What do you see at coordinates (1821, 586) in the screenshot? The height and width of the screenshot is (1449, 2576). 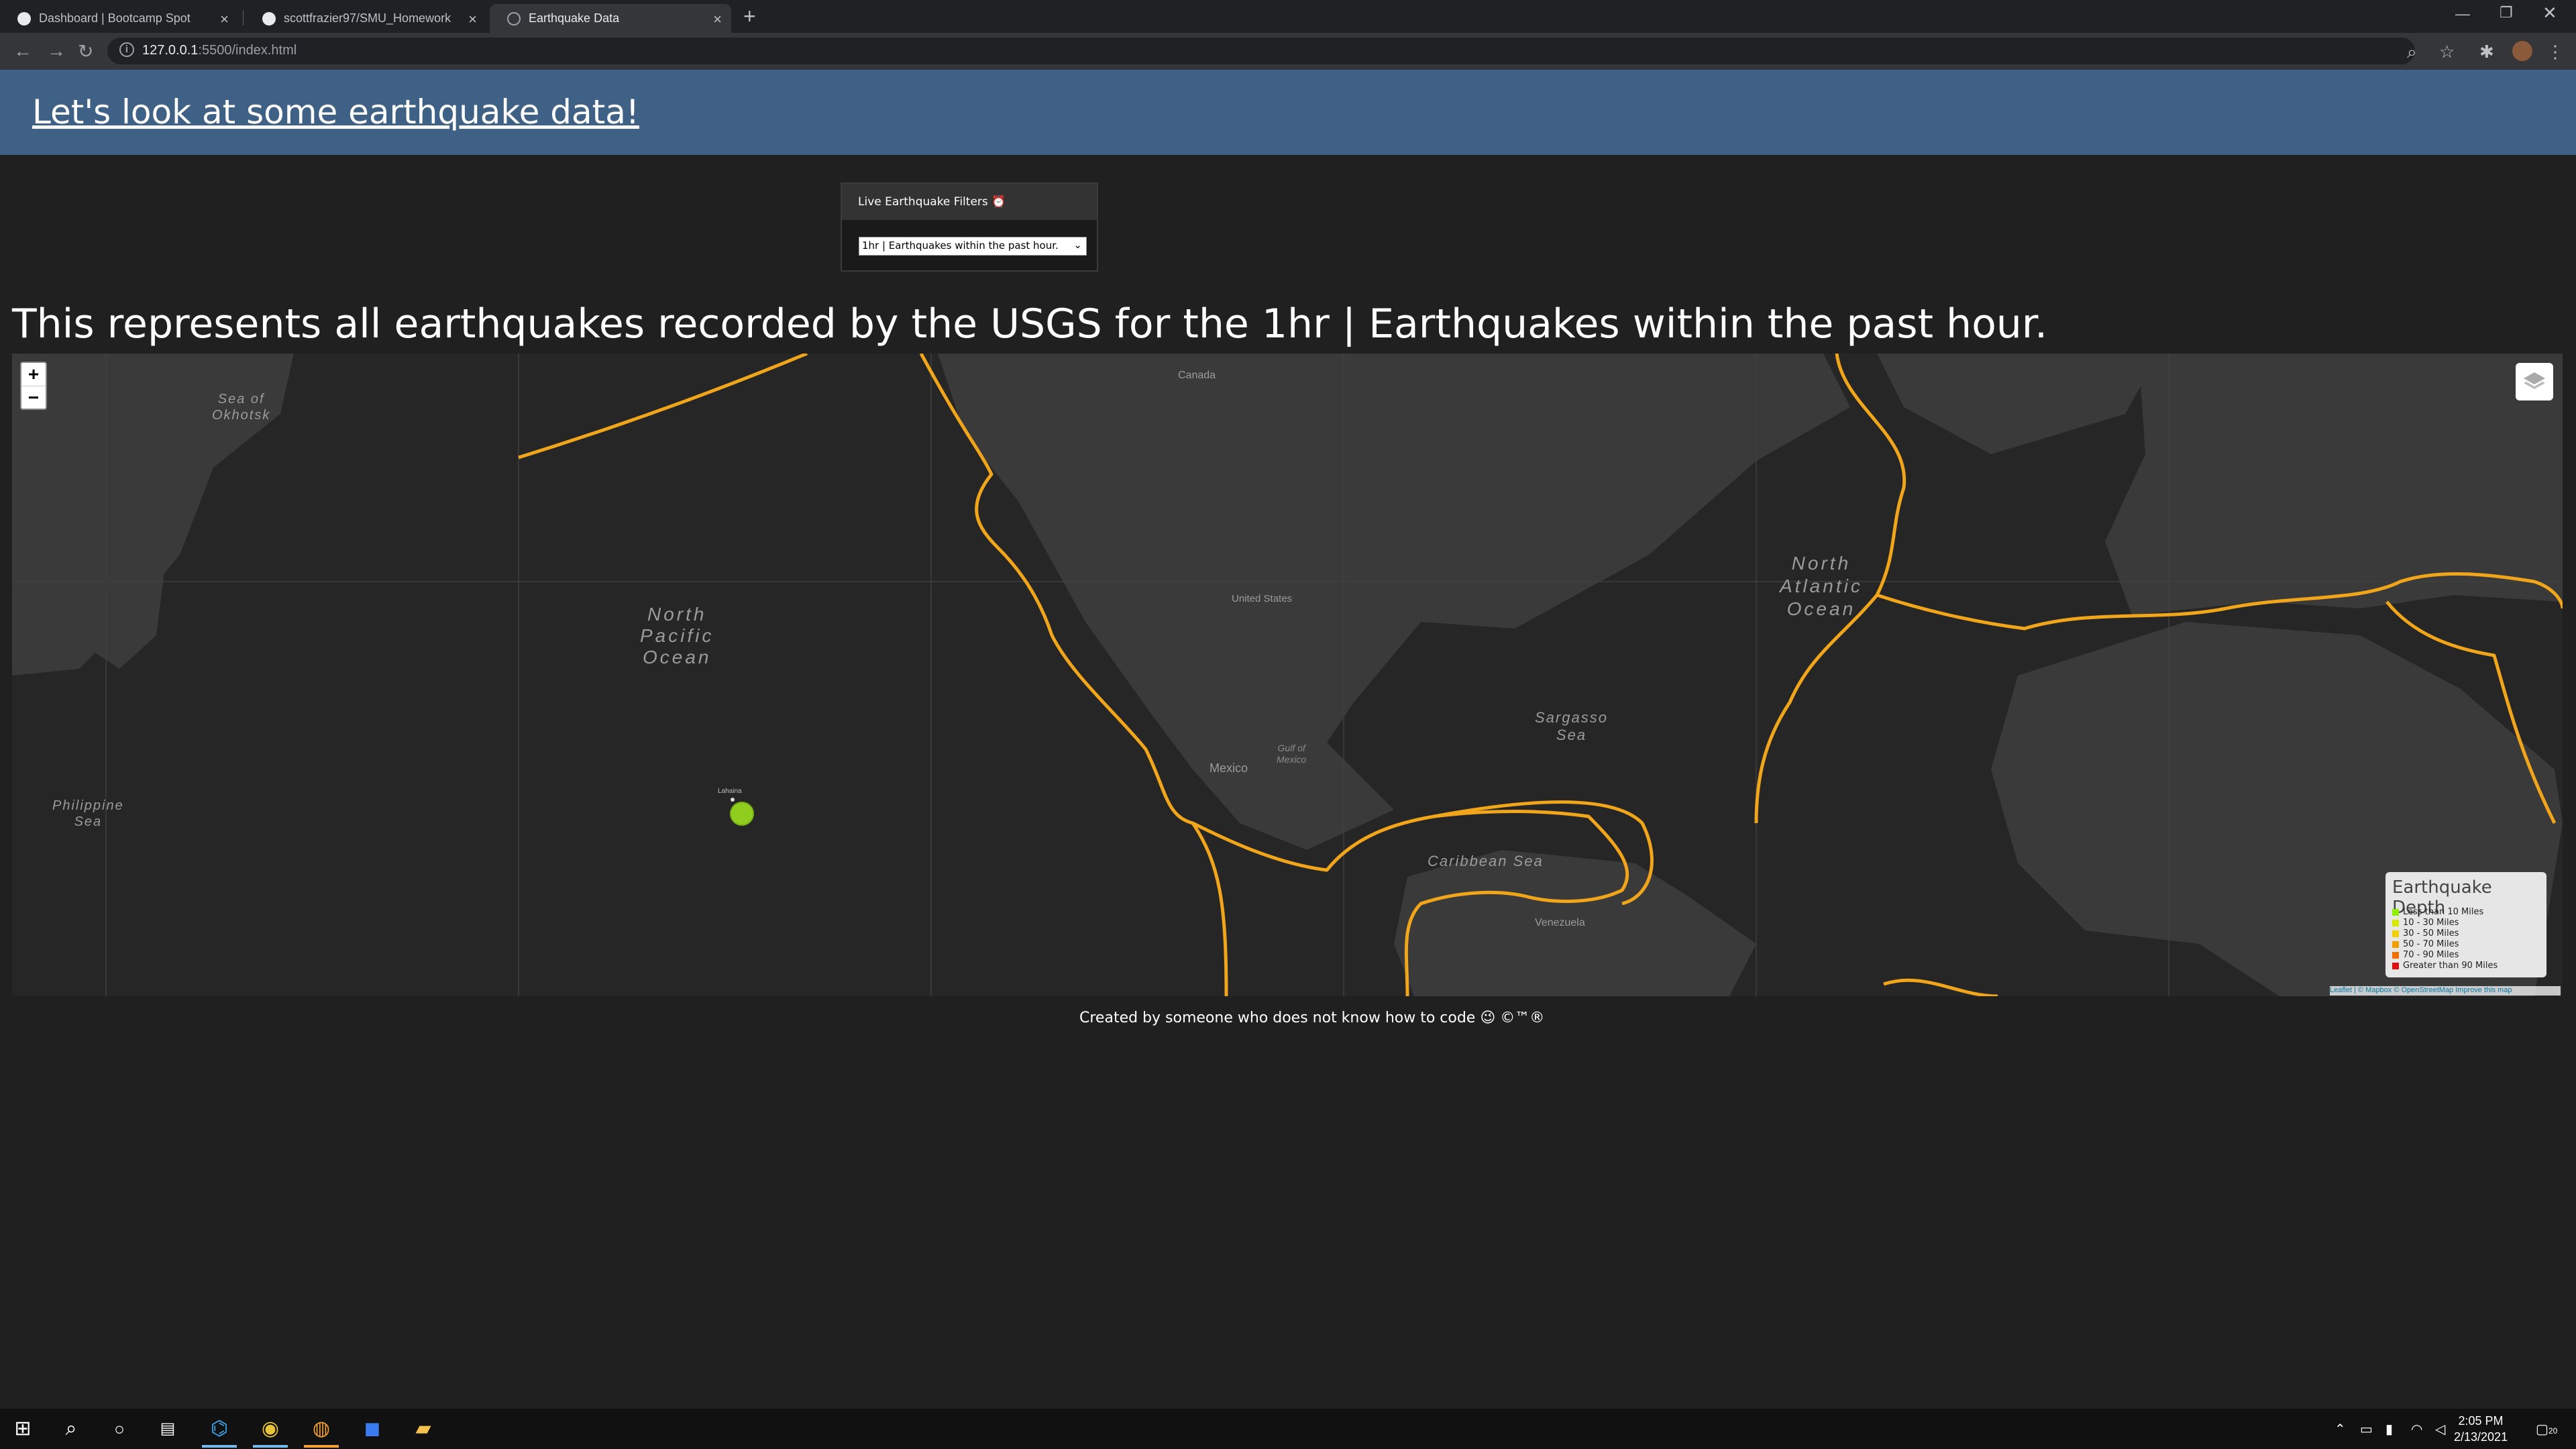 I see `label-north-atlantic: North Atlantic Ocean` at bounding box center [1821, 586].